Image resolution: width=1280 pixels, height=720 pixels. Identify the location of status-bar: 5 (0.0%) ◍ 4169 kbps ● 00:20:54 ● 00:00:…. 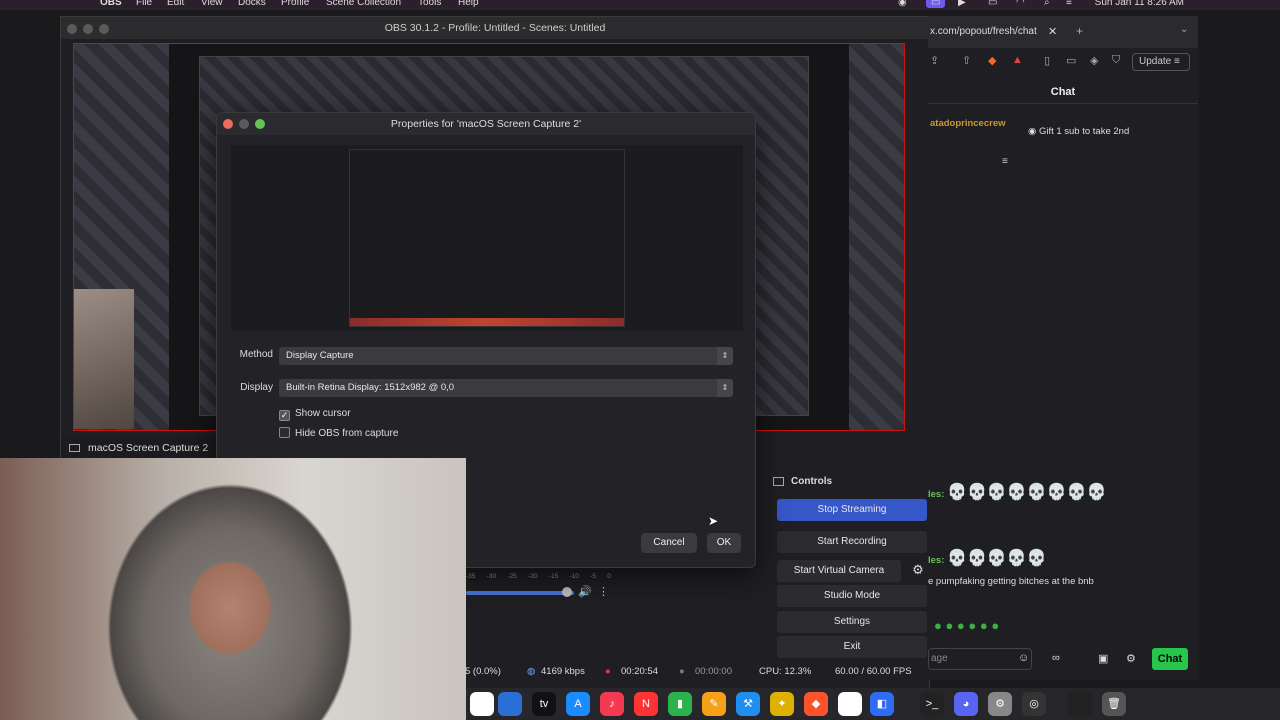
(696, 673).